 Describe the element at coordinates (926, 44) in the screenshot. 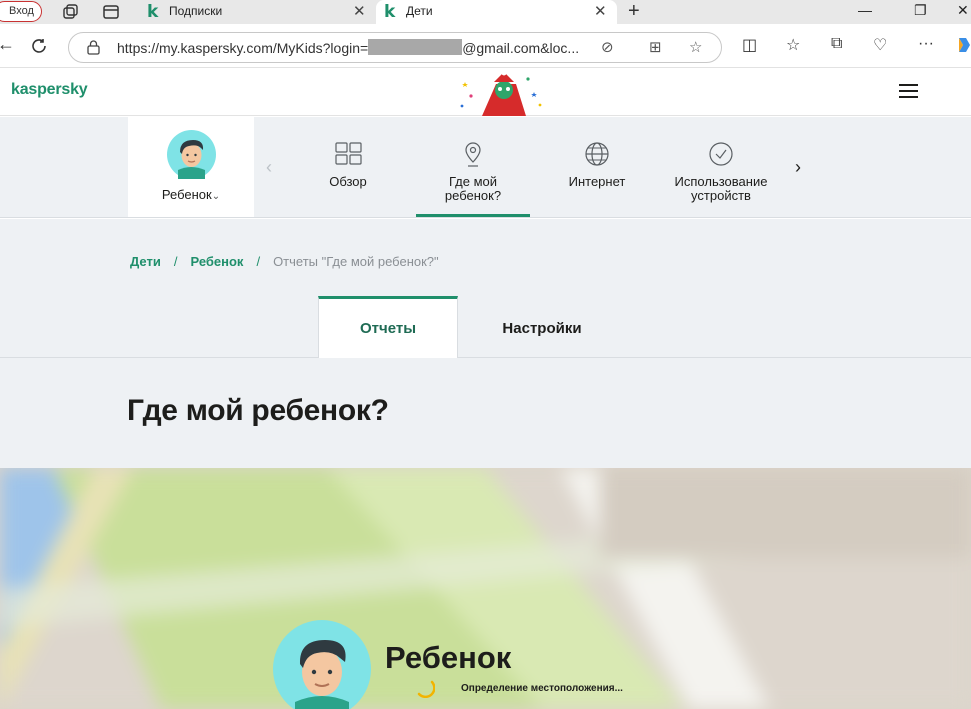

I see `more-icon: ···` at that location.